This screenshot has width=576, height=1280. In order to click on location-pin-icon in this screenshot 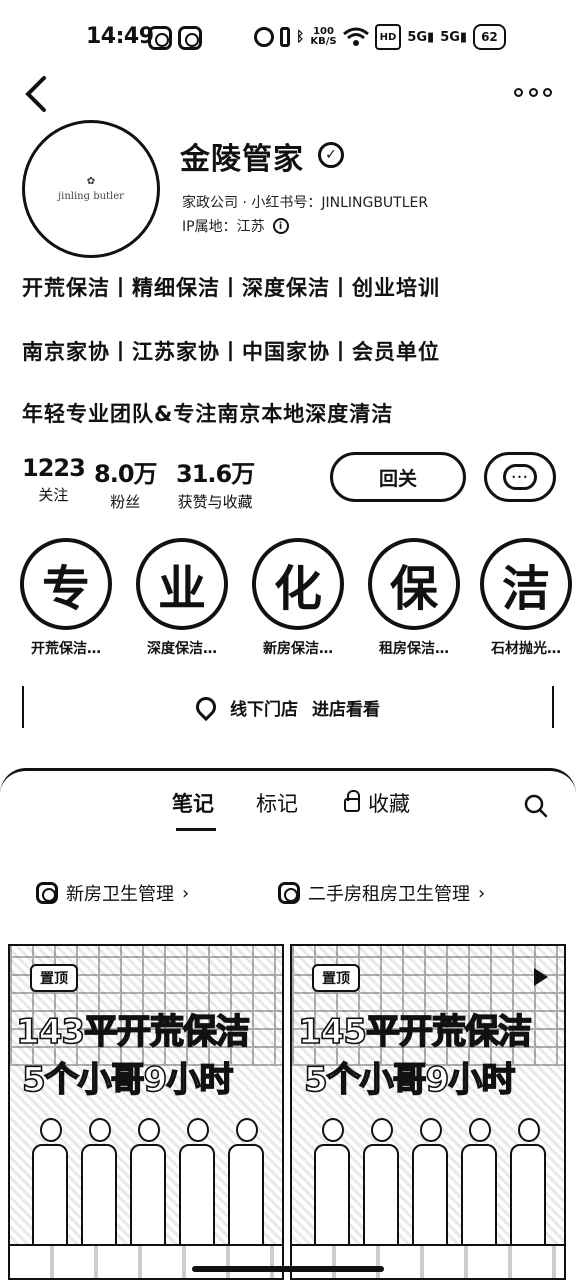, I will do `click(206, 707)`.